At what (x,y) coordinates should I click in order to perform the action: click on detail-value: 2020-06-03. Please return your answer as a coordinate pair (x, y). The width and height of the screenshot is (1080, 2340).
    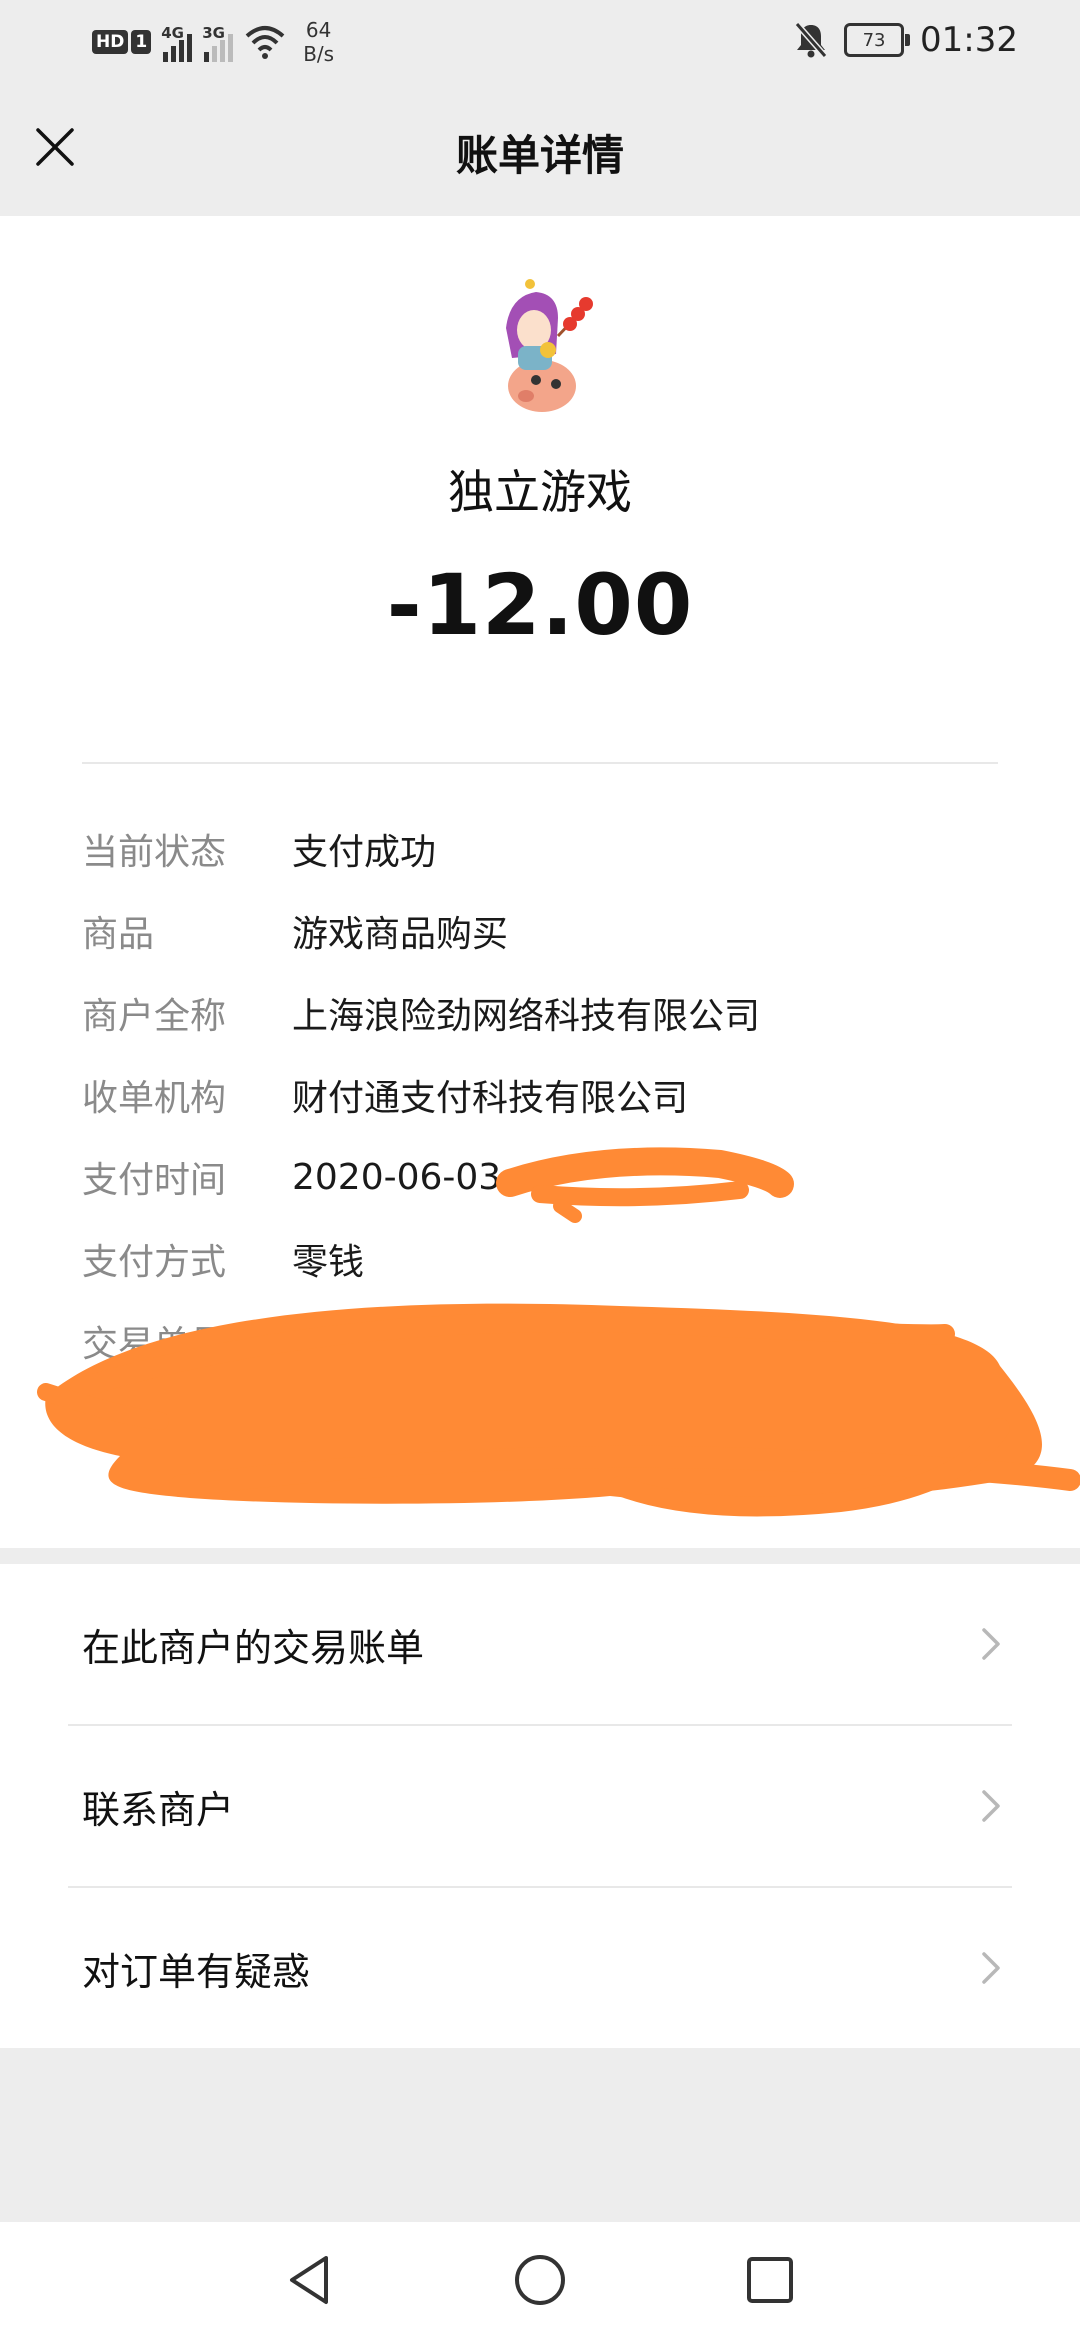
    Looking at the image, I should click on (397, 1177).